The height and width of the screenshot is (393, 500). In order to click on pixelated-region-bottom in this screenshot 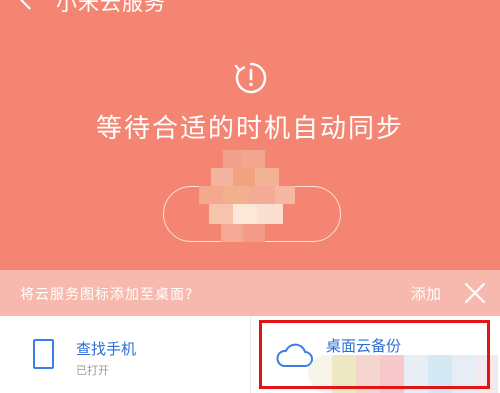, I will do `click(403, 374)`.